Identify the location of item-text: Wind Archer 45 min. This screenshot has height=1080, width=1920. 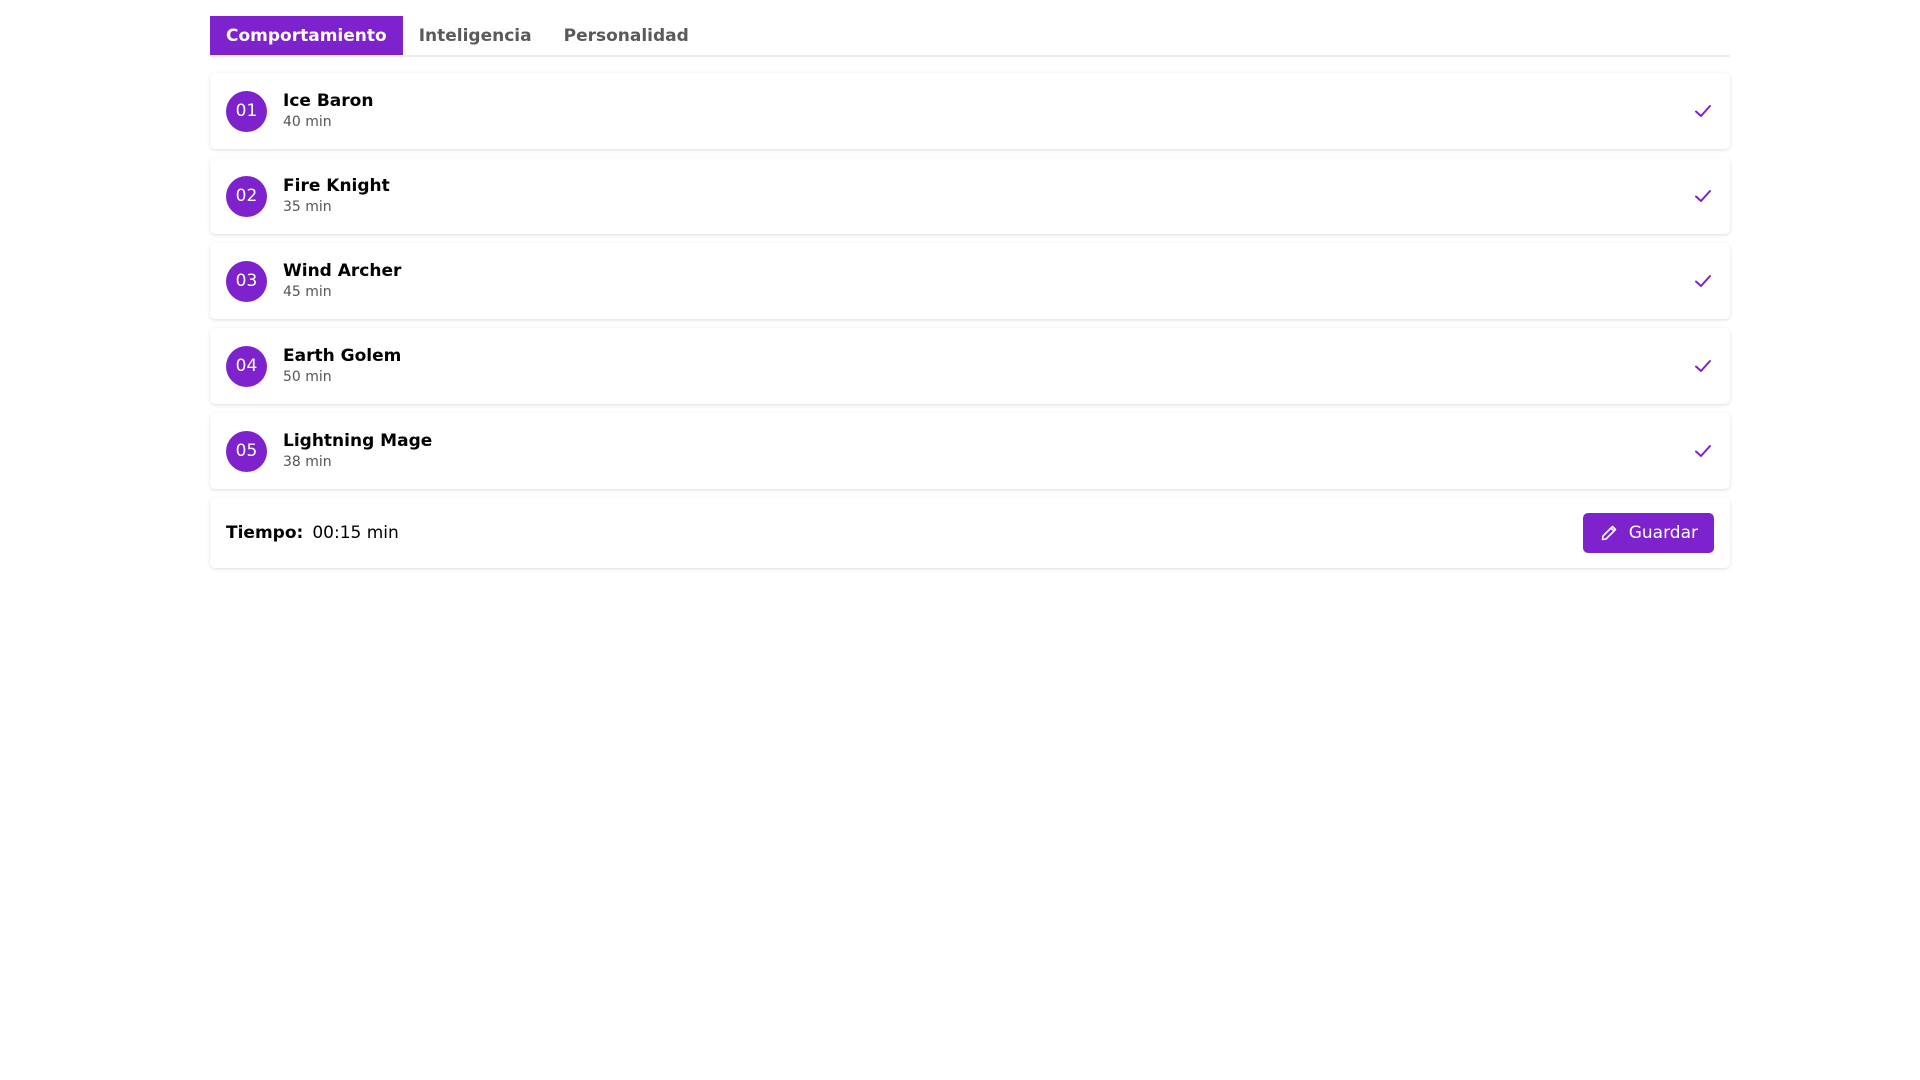
(342, 281).